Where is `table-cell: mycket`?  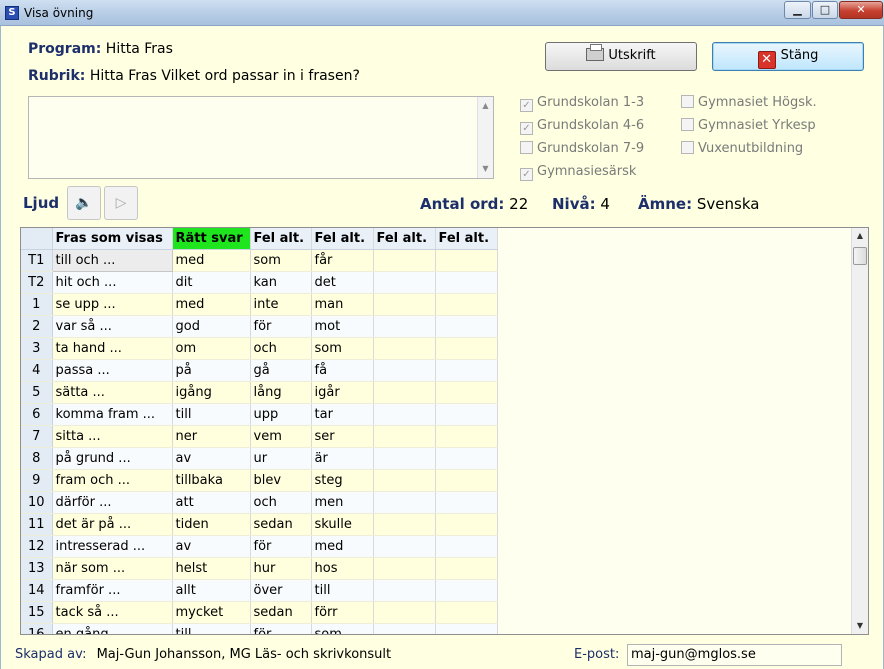 table-cell: mycket is located at coordinates (211, 612).